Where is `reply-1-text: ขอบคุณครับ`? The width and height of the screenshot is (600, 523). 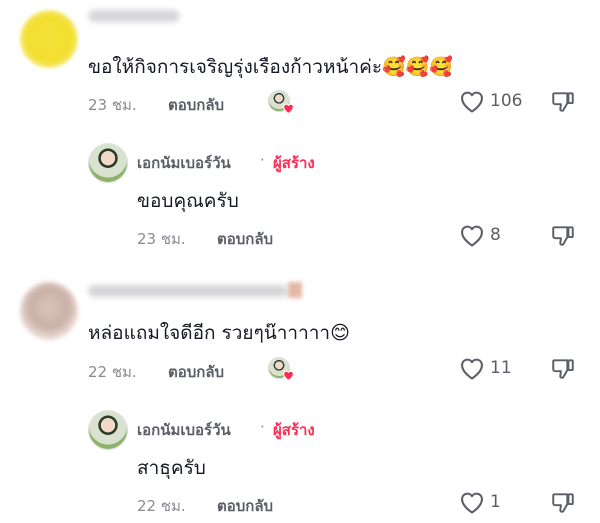
reply-1-text: ขอบคุณครับ is located at coordinates (188, 201).